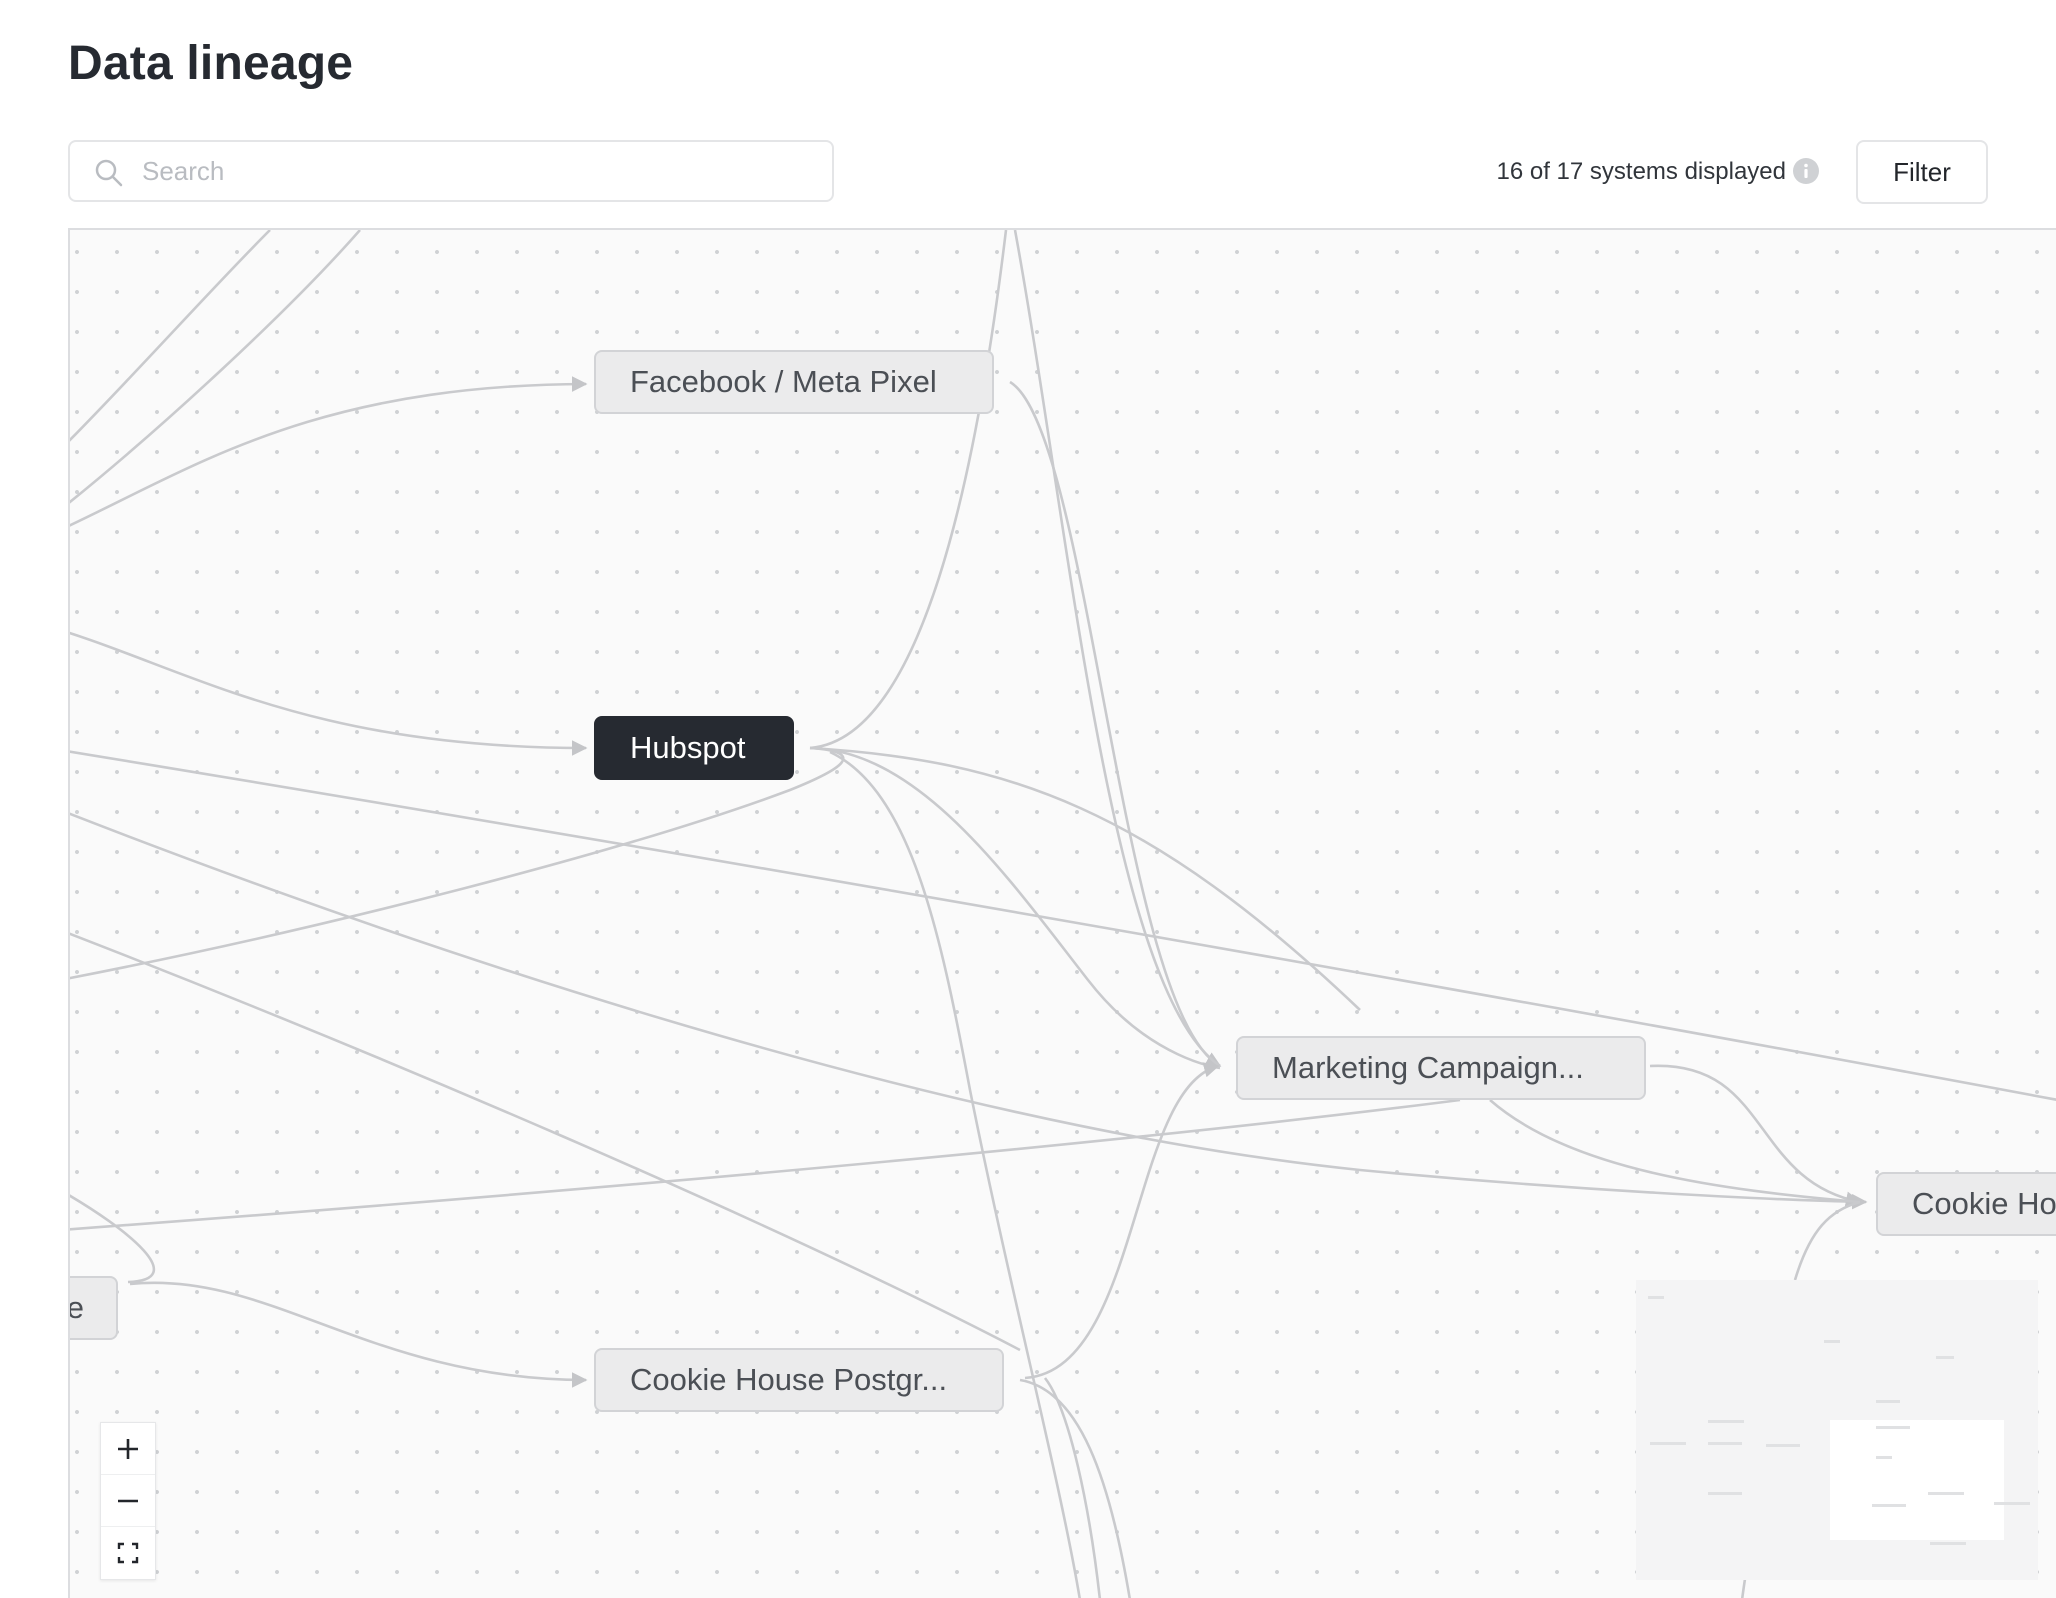 The width and height of the screenshot is (2056, 1598). I want to click on zoom-controls, so click(128, 1501).